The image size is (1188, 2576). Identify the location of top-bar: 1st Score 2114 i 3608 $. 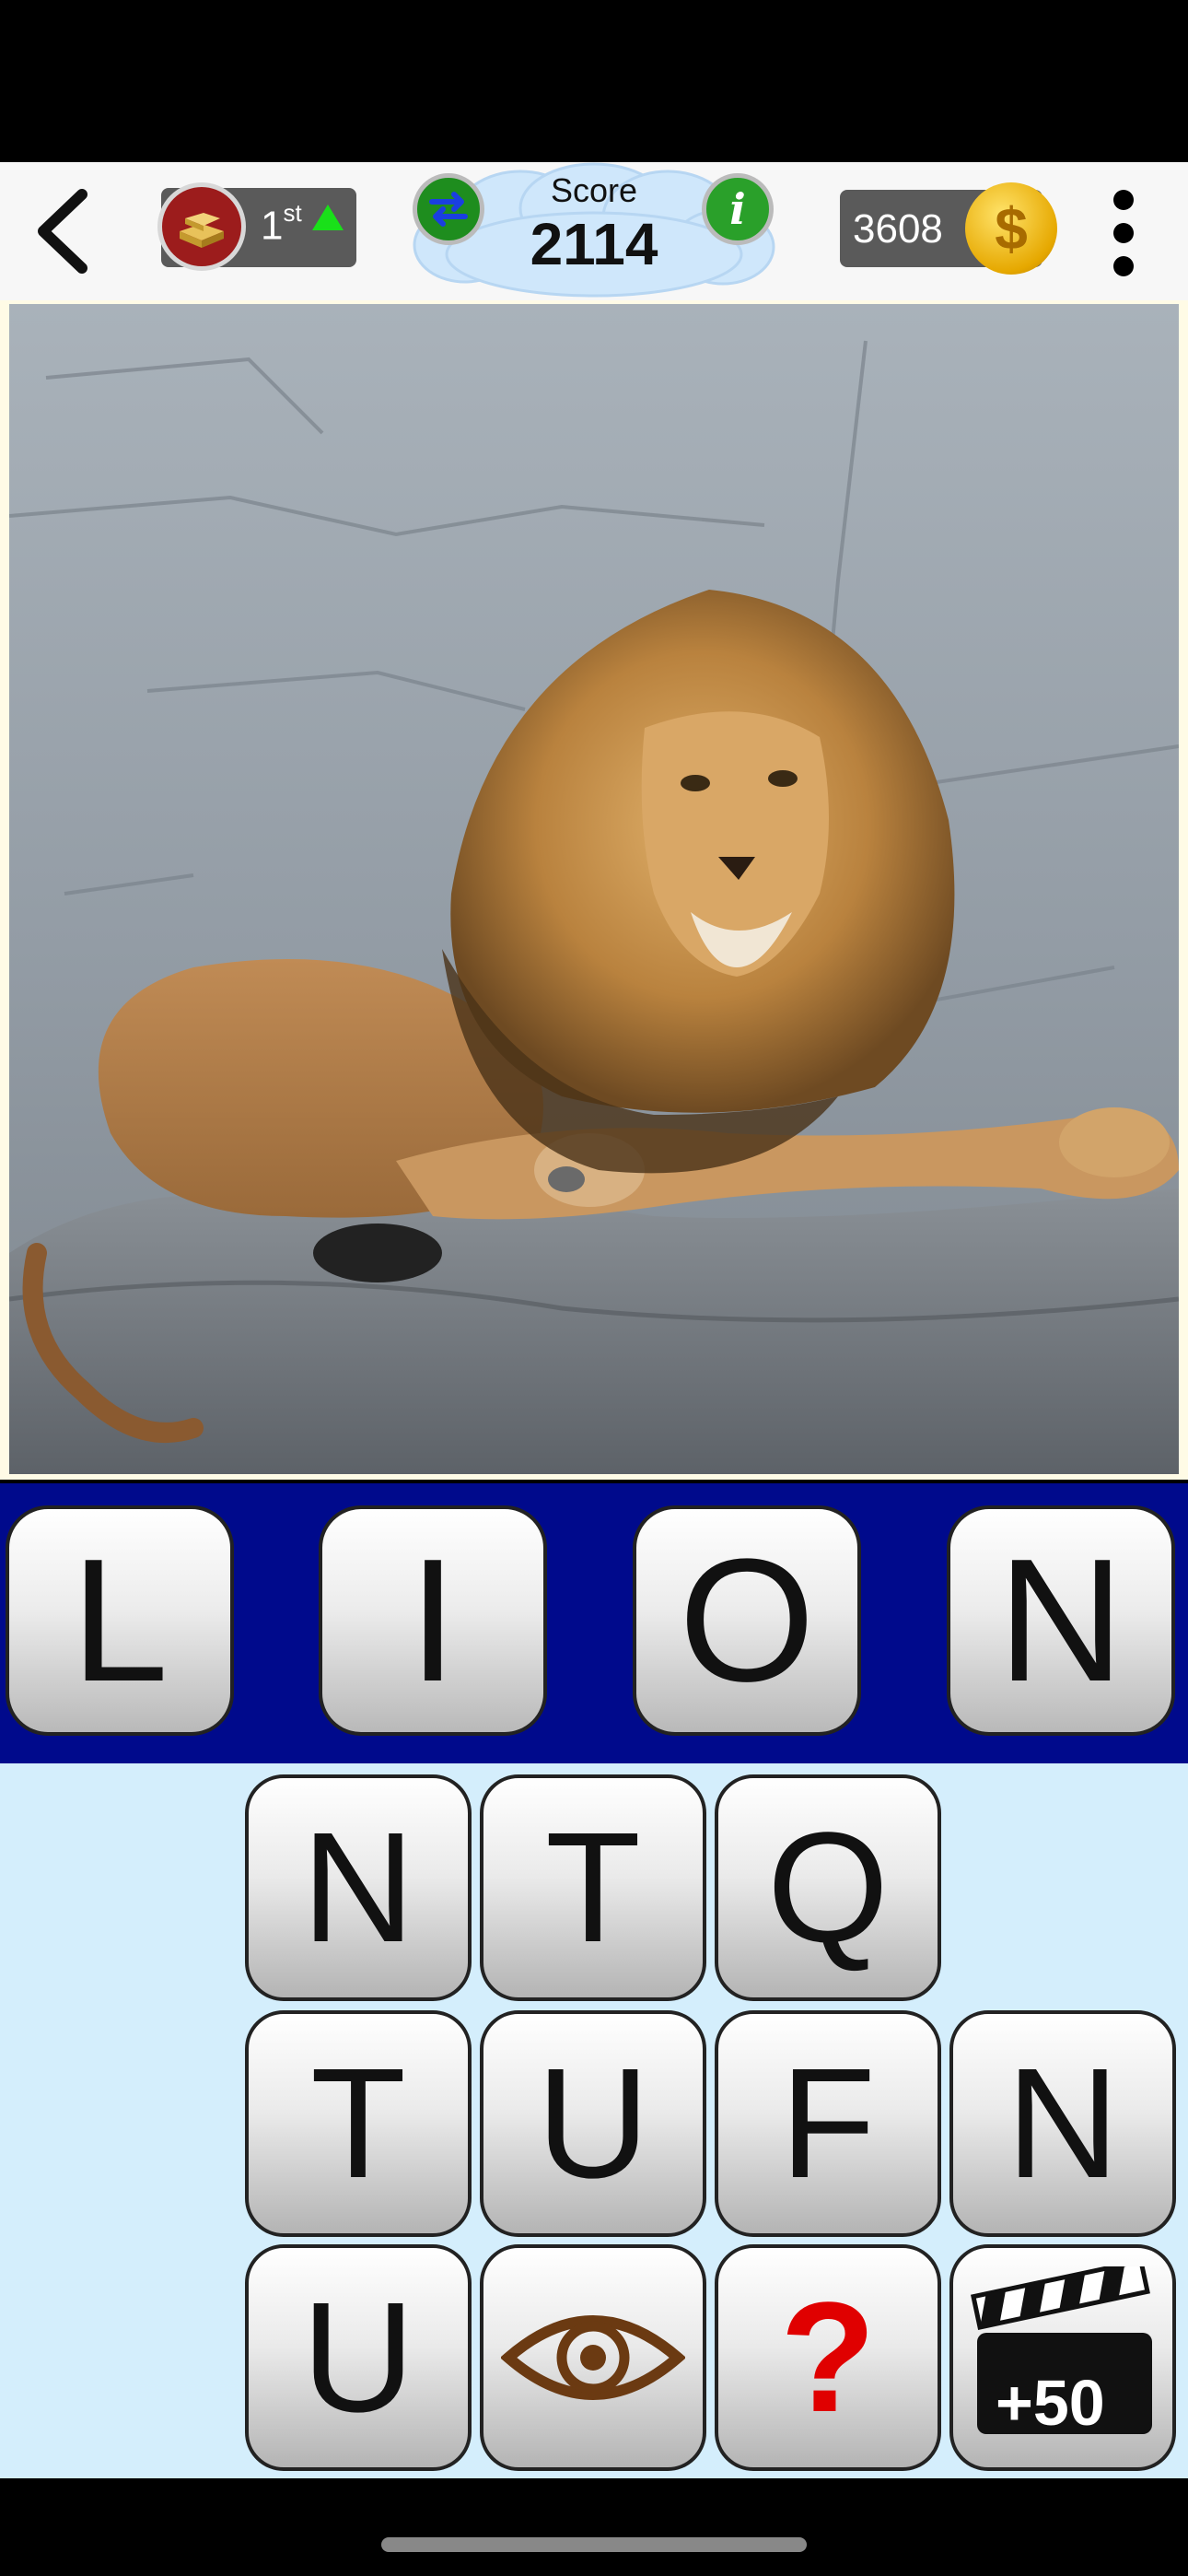
(594, 233).